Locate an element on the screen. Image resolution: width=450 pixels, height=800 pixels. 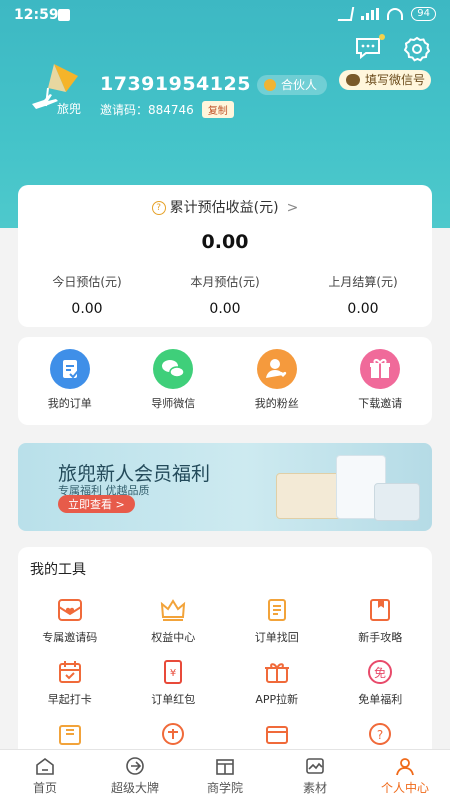
notification-icon is located at coordinates (64, 15).